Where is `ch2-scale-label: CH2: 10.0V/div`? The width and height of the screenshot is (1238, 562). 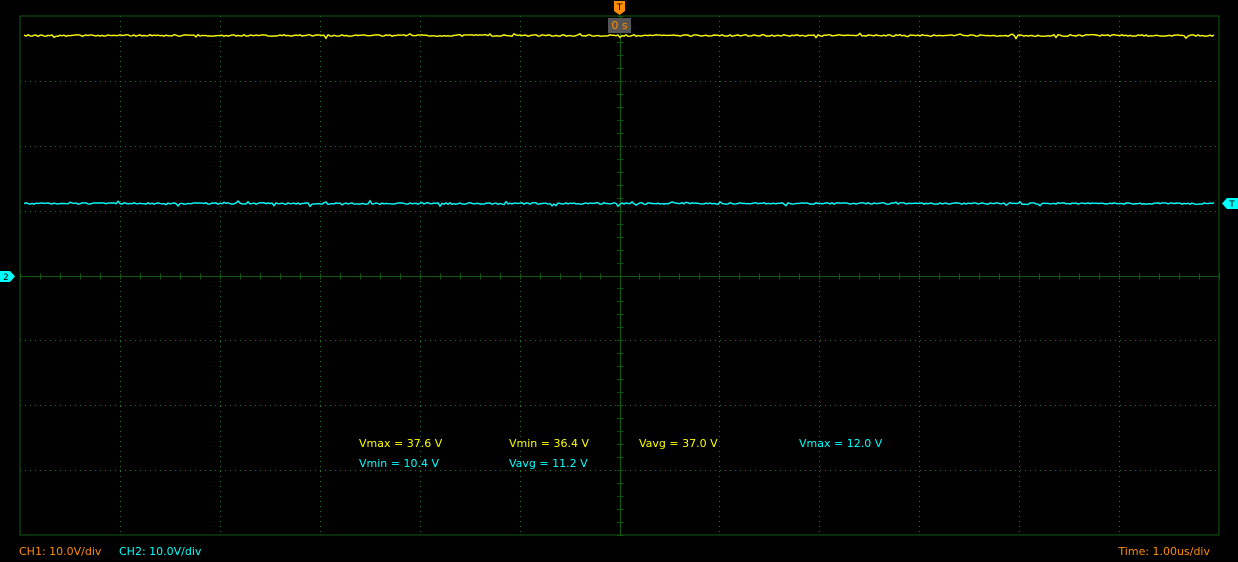
ch2-scale-label: CH2: 10.0V/div is located at coordinates (160, 551).